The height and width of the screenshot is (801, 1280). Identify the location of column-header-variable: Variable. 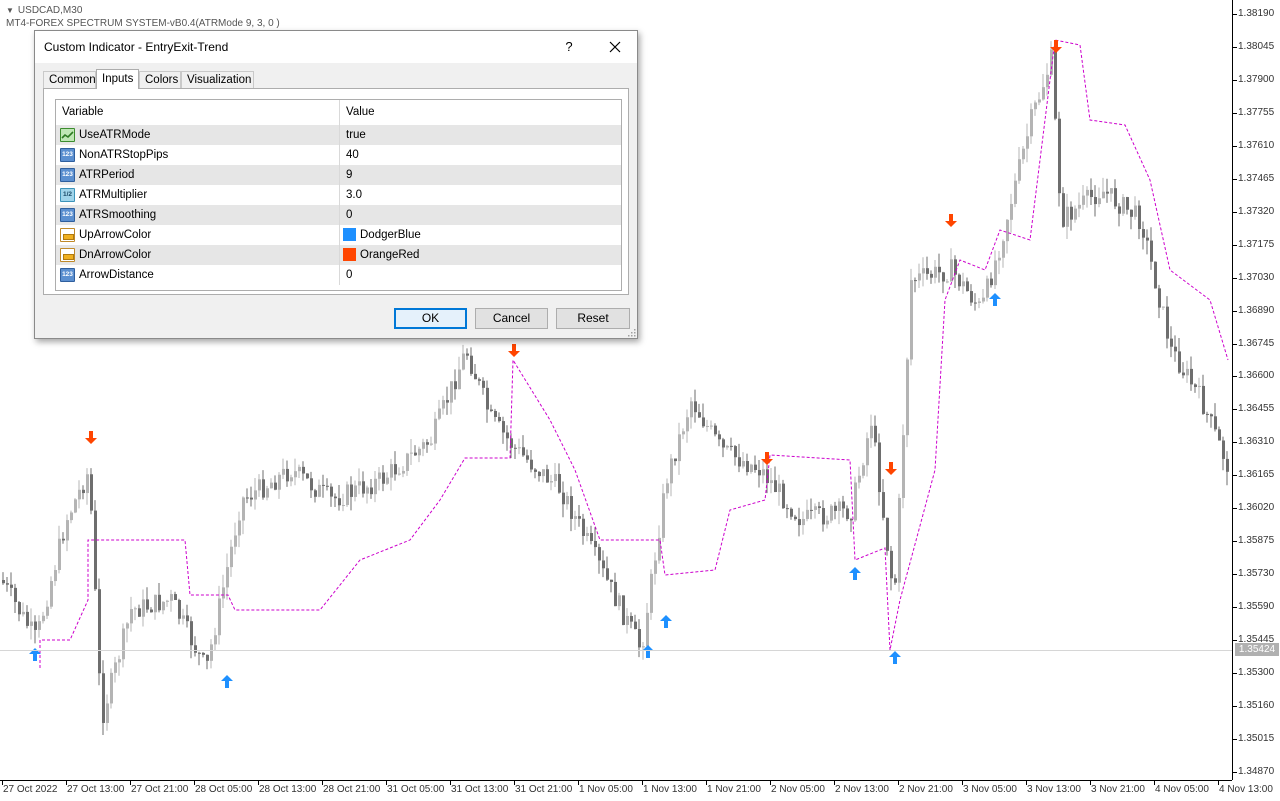
(198, 112).